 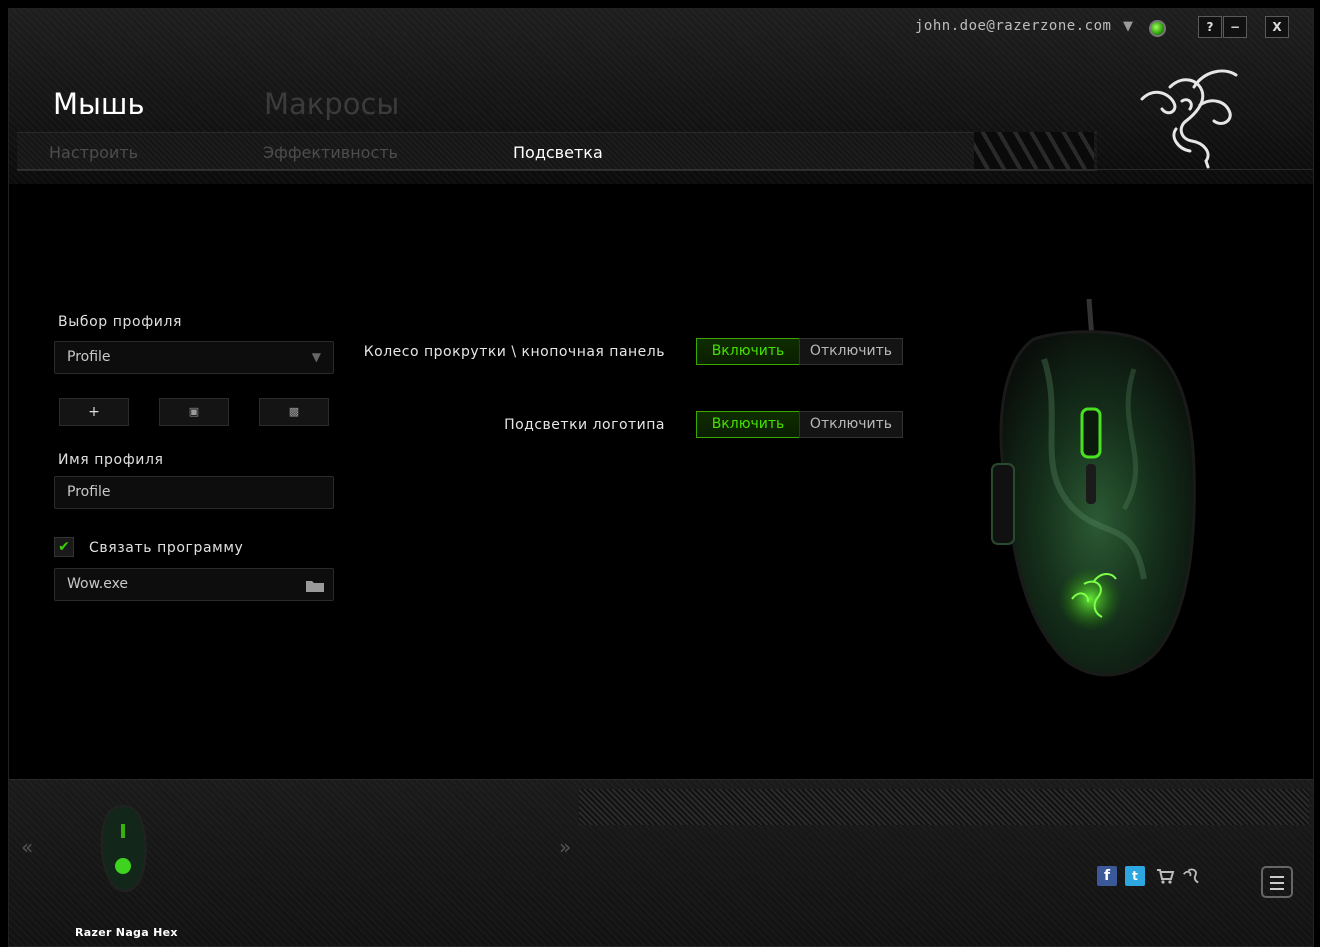 What do you see at coordinates (1235, 27) in the screenshot?
I see `minimize-button: −` at bounding box center [1235, 27].